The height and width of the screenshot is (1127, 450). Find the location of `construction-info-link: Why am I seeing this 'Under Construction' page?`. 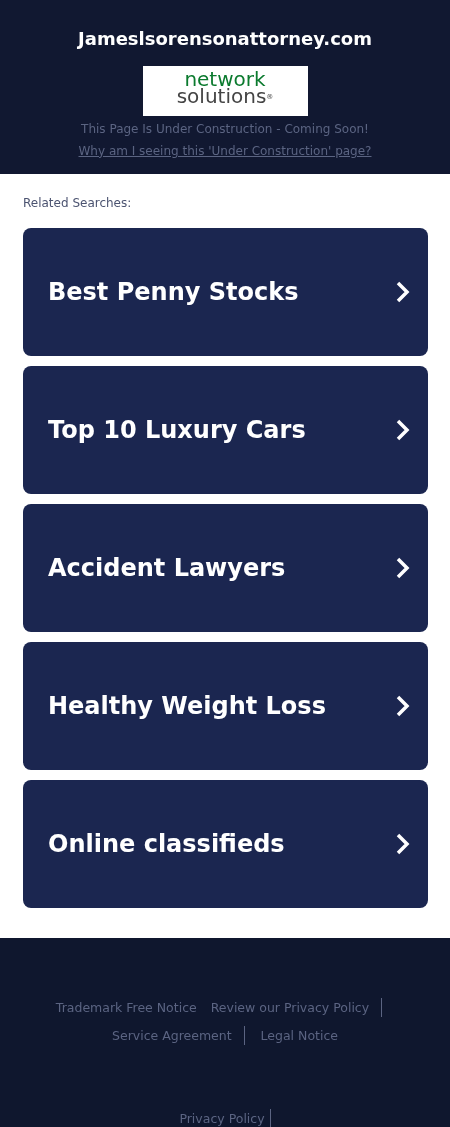

construction-info-link: Why am I seeing this 'Under Construction' page? is located at coordinates (225, 150).